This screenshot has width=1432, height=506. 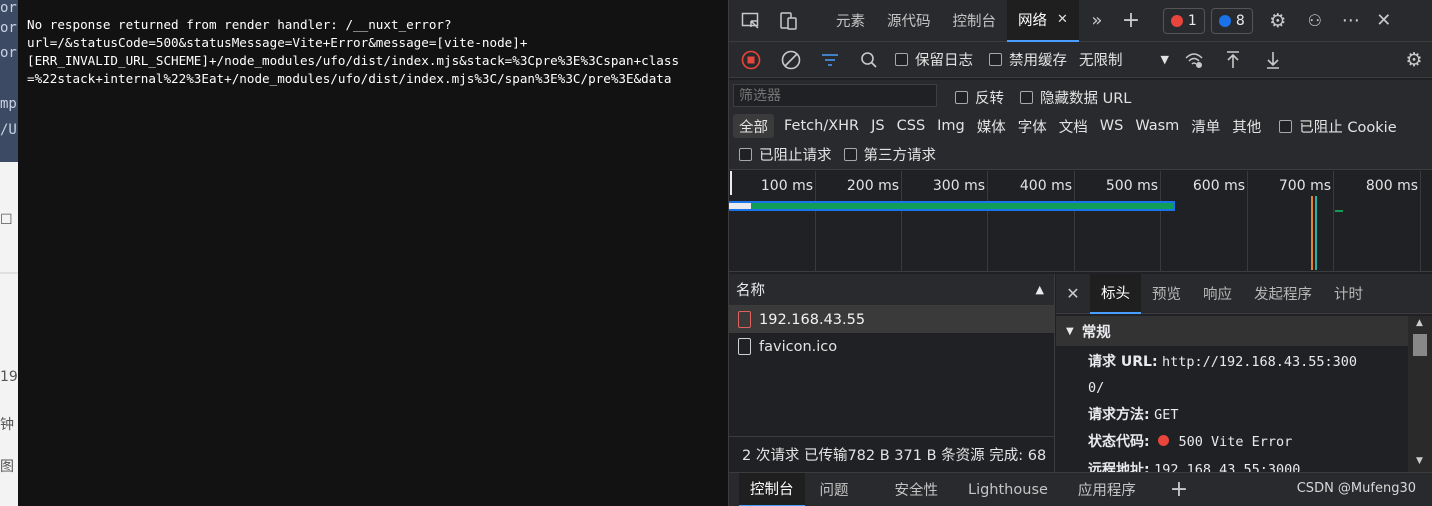 I want to click on background-divider, so click(x=9, y=273).